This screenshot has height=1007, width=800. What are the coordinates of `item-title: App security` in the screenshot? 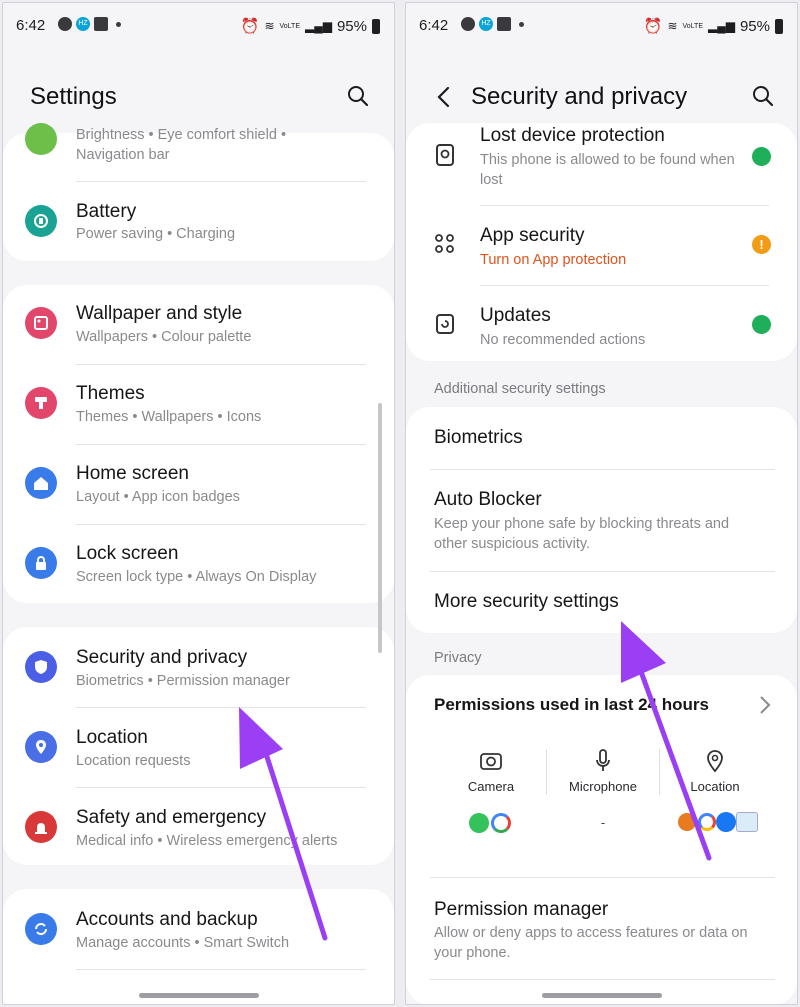 It's located at (532, 235).